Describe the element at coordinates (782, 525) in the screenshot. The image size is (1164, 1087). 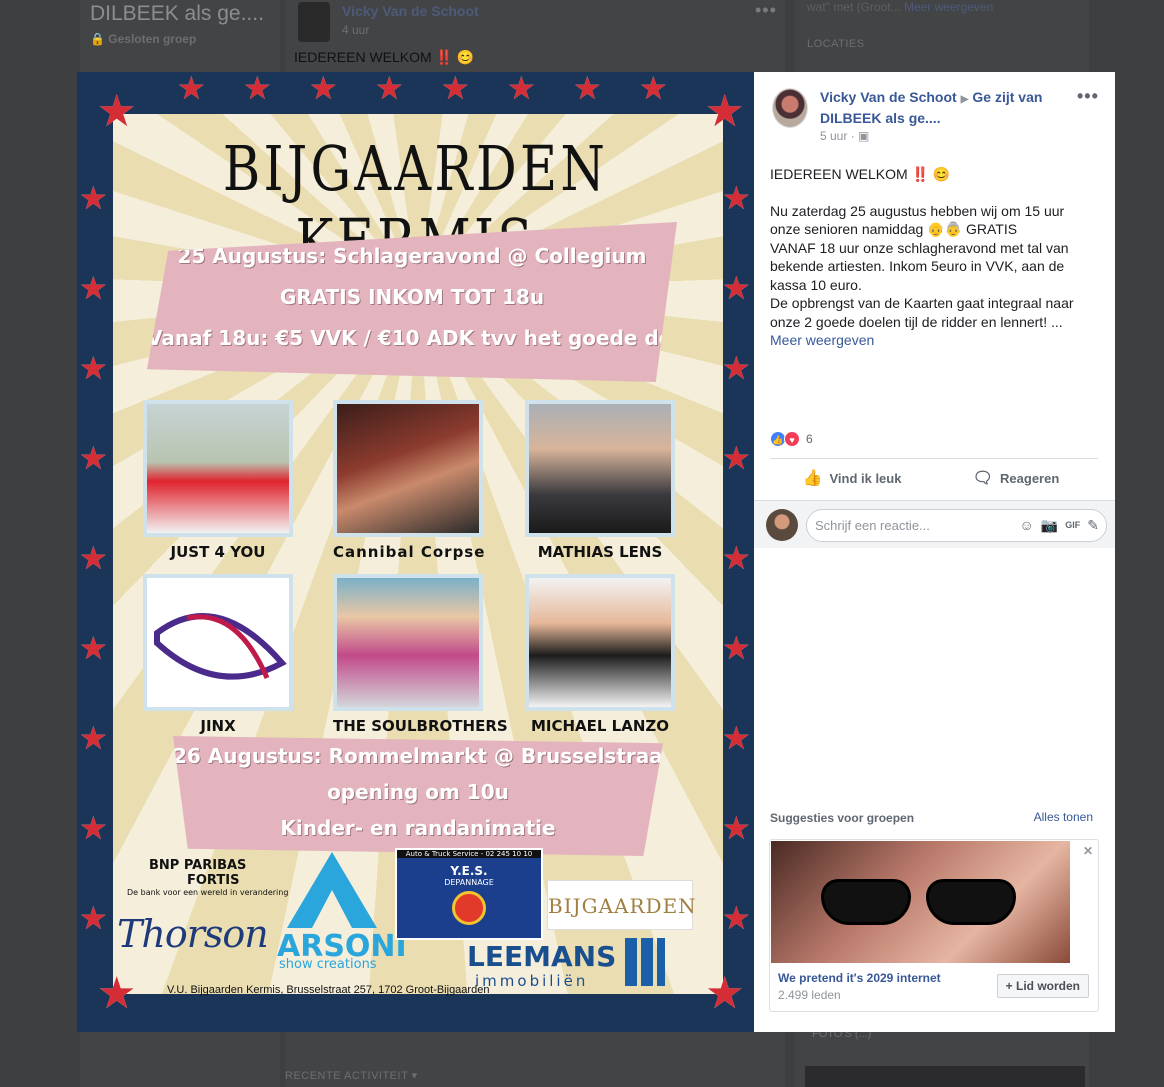
I see `viewer-avatar` at that location.